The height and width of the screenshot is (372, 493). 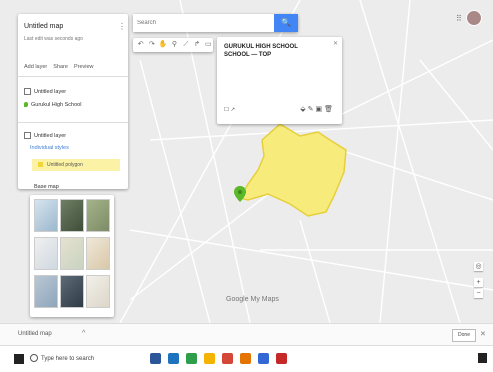 I want to click on taskbar-search: Type here to search, so click(x=80, y=359).